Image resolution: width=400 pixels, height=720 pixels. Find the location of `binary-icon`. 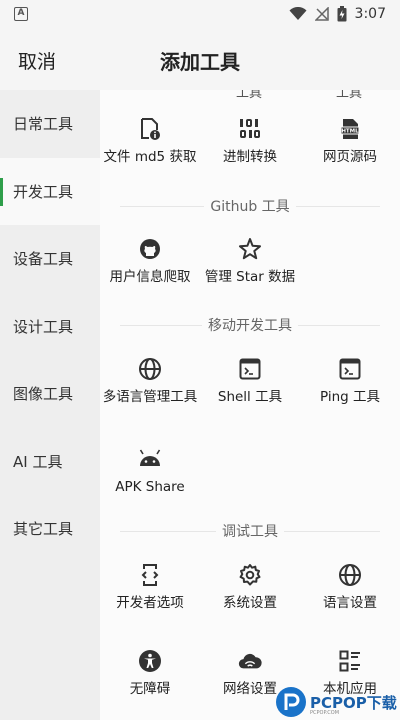

binary-icon is located at coordinates (250, 129).